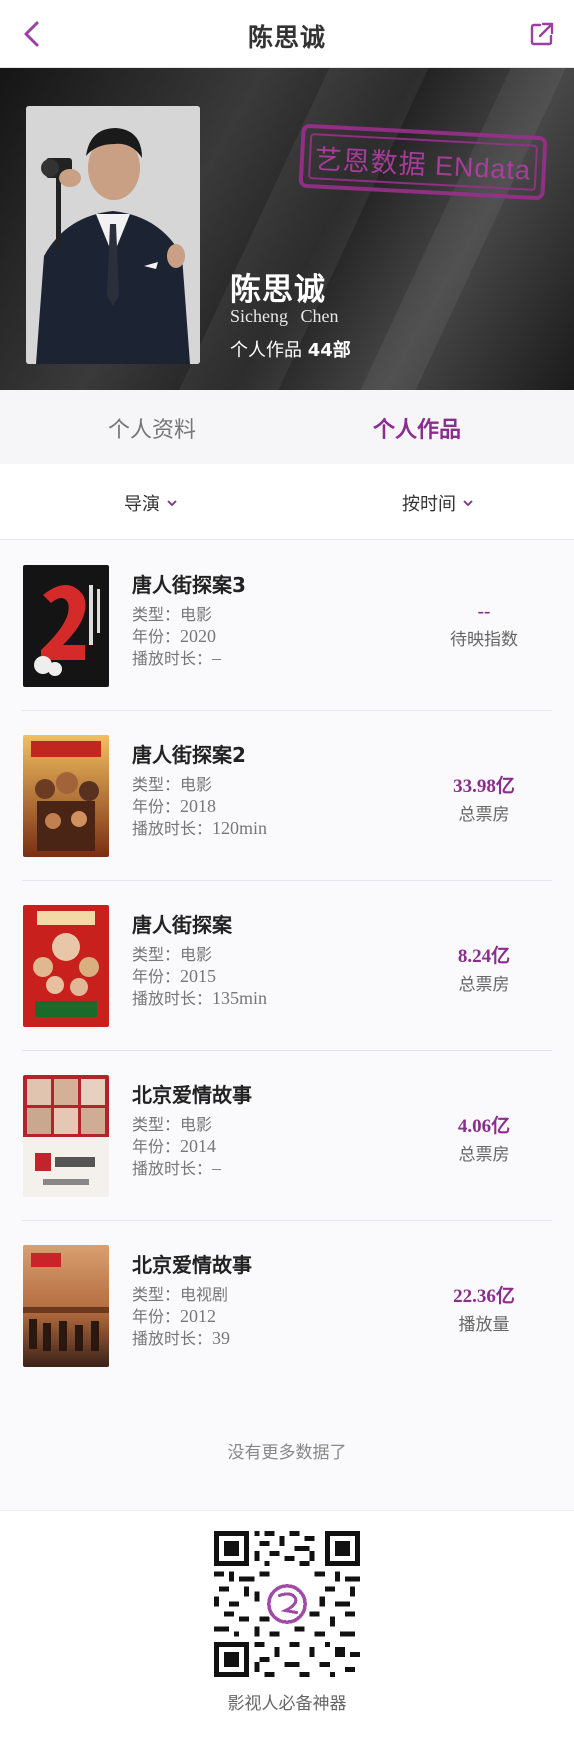 This screenshot has width=574, height=1740. What do you see at coordinates (287, 1704) in the screenshot?
I see `footer-caption: 影视人必备神器` at bounding box center [287, 1704].